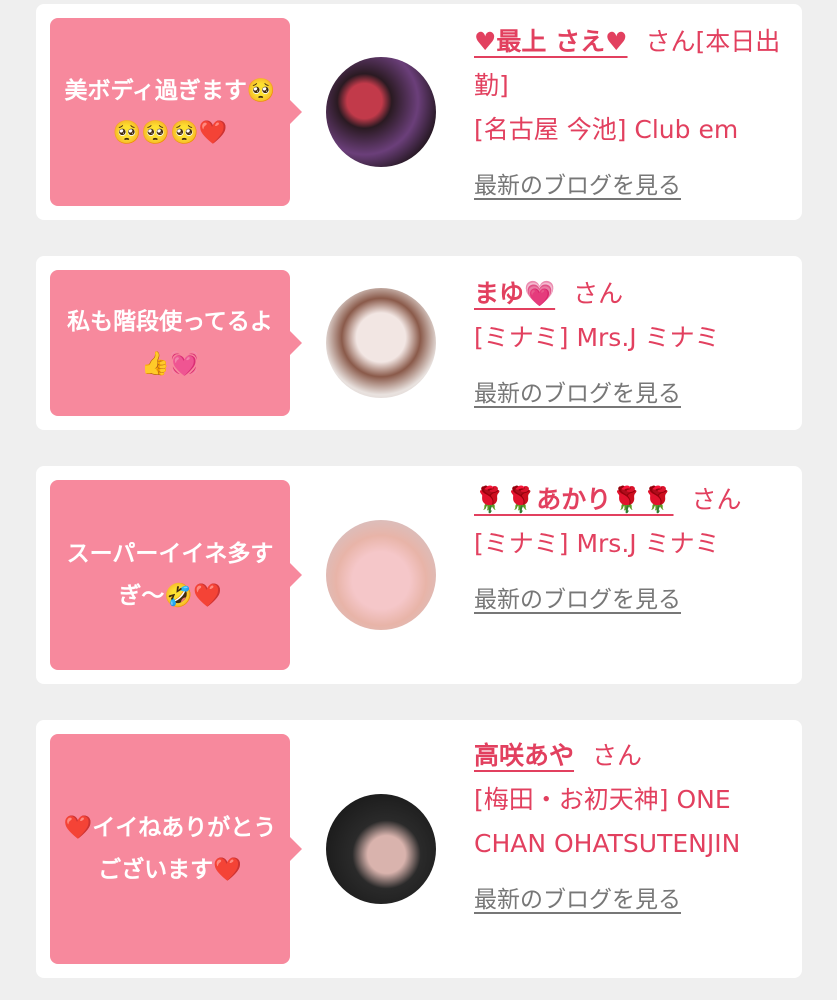 This screenshot has height=1000, width=837. I want to click on name-line: ♥最上 さえ♥ さん[本日出勤], so click(629, 64).